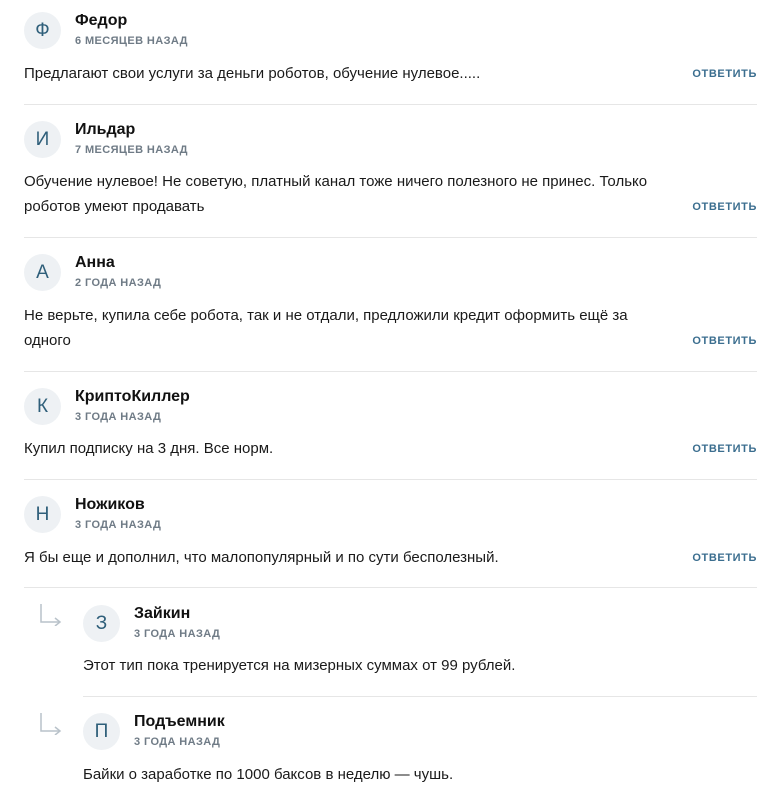 The width and height of the screenshot is (777, 788). Describe the element at coordinates (118, 505) in the screenshot. I see `author-name: Ножиков` at that location.